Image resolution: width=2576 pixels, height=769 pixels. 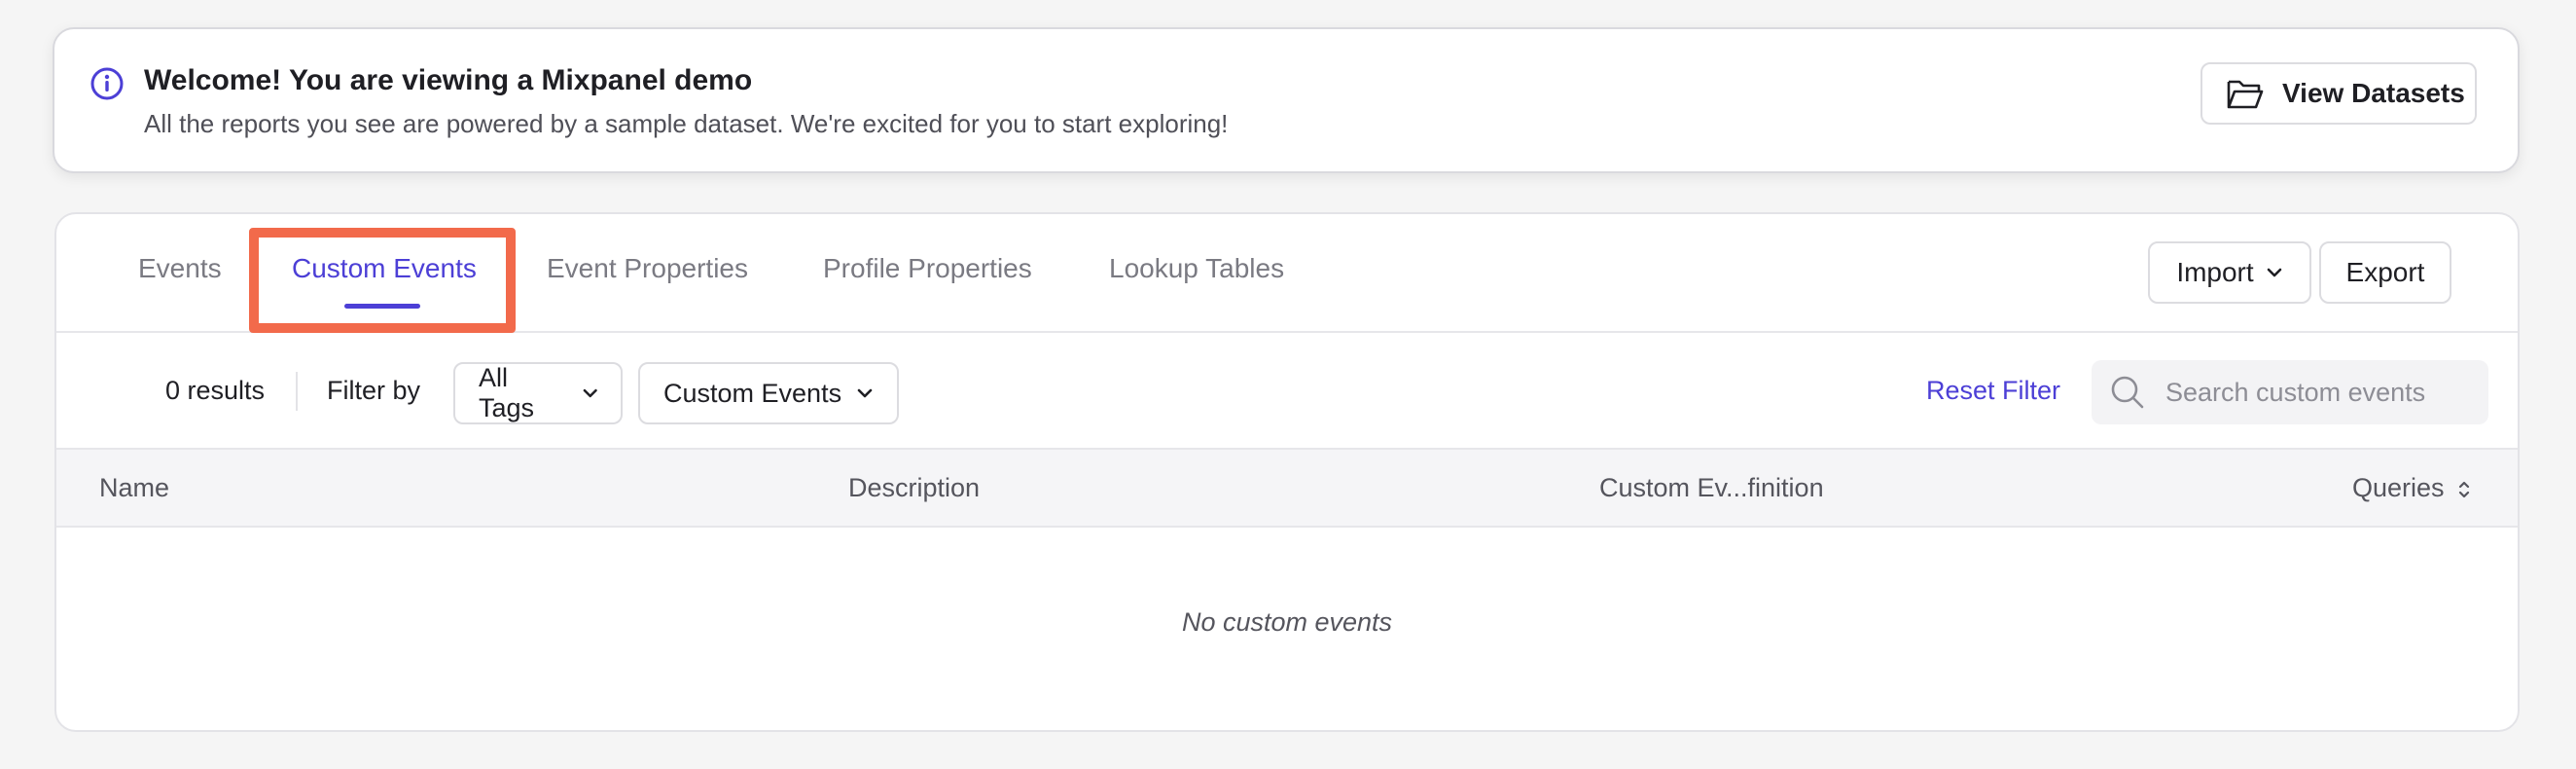 I want to click on tab-custom-events: Custom Events, so click(x=384, y=268).